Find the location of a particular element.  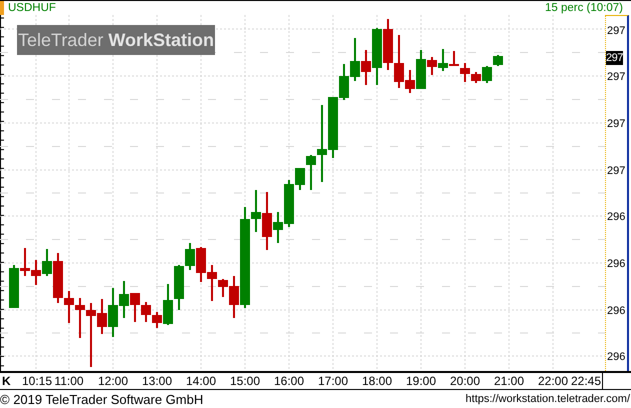

time-label: 21:00 is located at coordinates (509, 381).